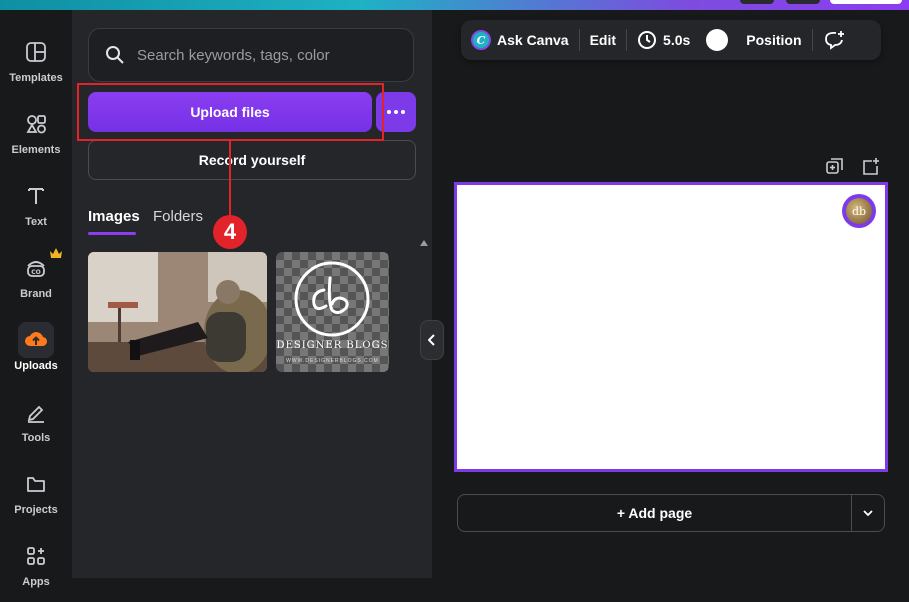 The height and width of the screenshot is (602, 909). Describe the element at coordinates (252, 160) in the screenshot. I see `record-yourself-button: Record yourself` at that location.